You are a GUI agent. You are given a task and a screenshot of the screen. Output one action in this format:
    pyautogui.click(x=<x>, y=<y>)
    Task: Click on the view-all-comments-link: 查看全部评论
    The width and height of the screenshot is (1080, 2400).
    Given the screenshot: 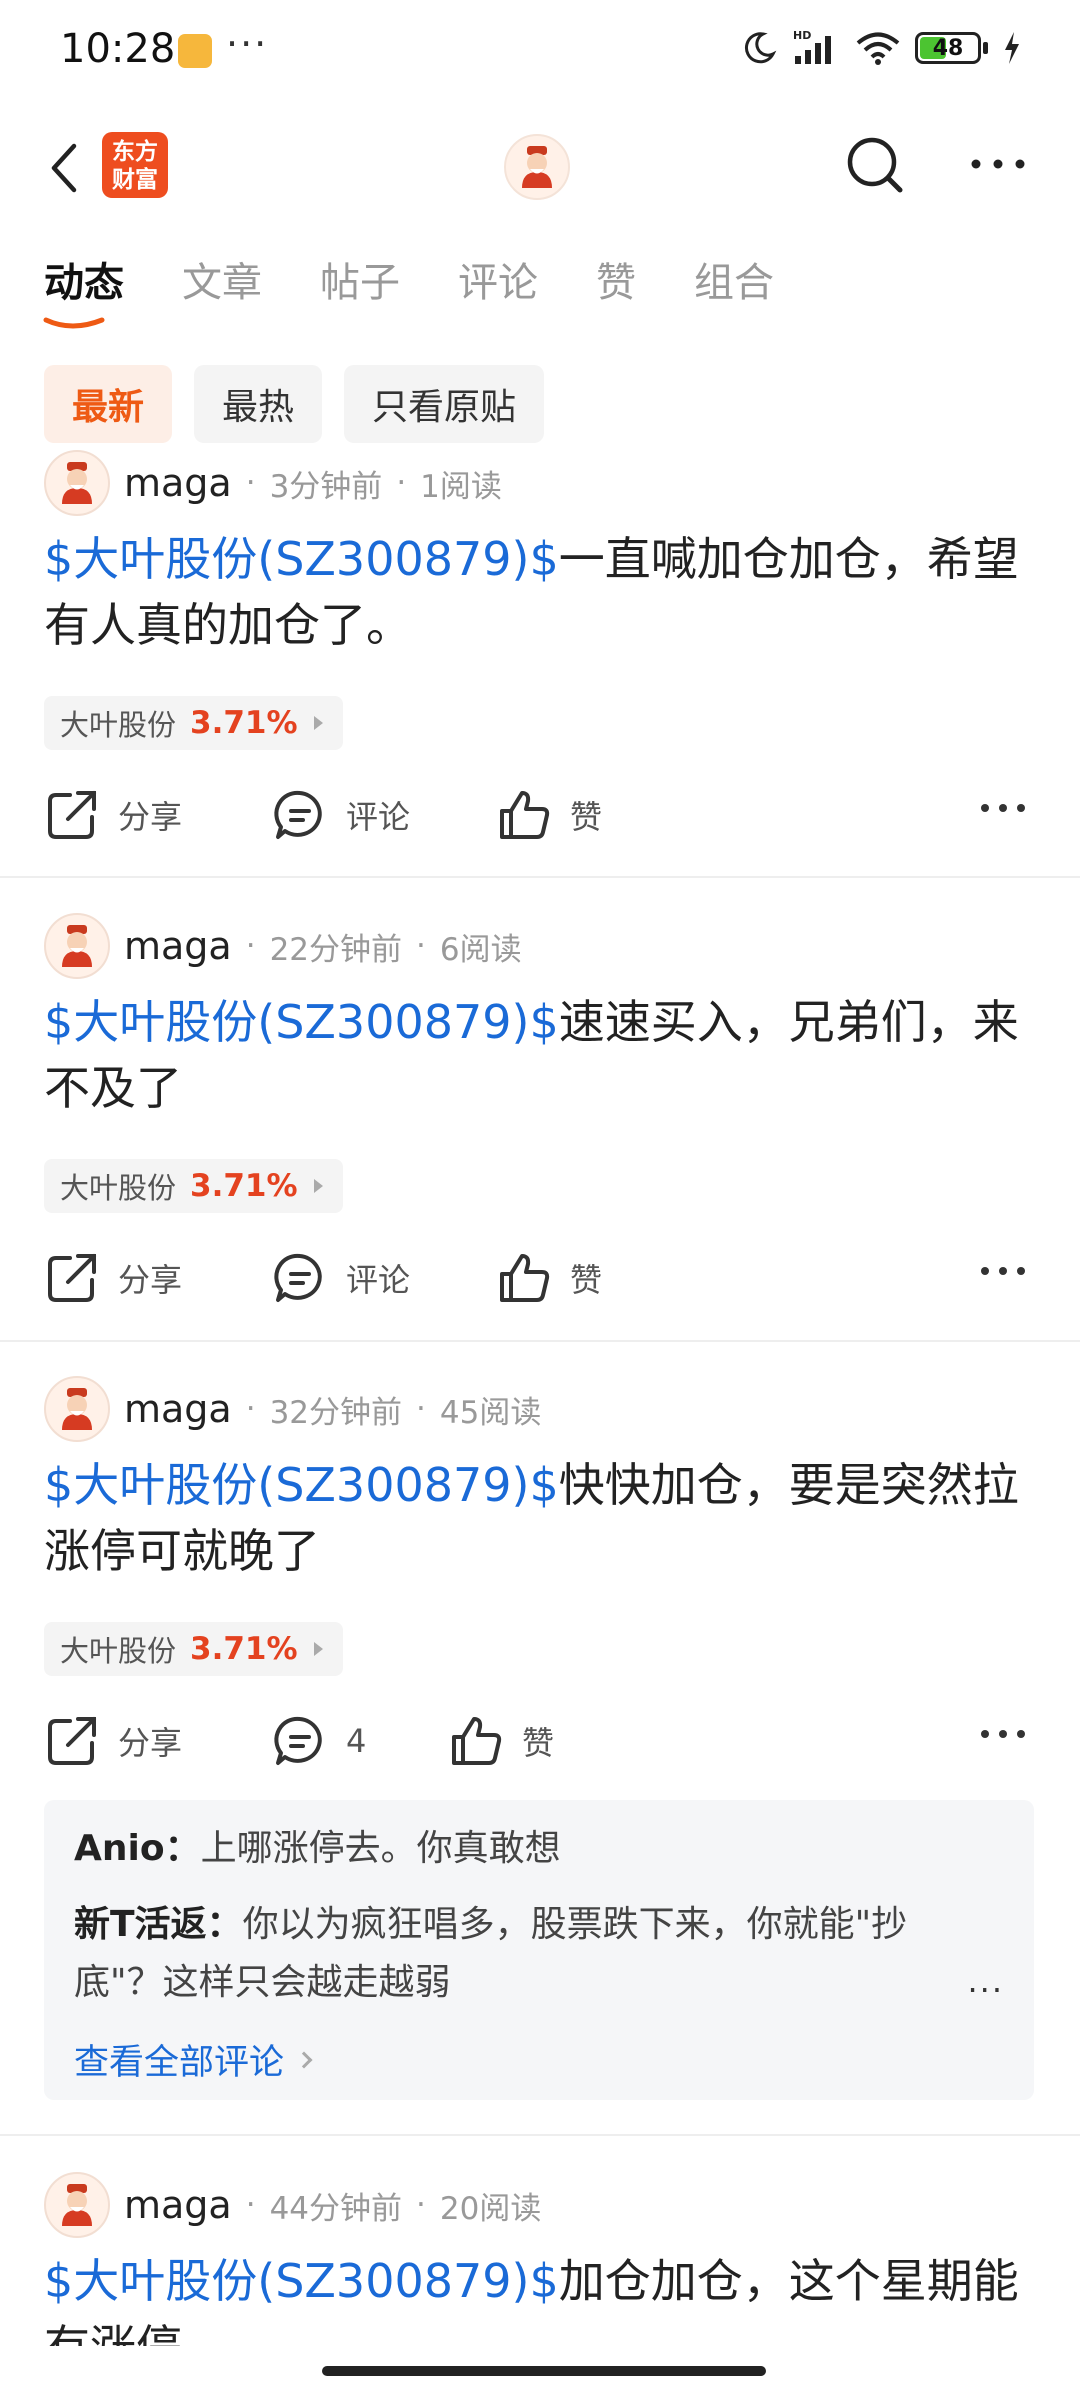 What is the action you would take?
    pyautogui.click(x=193, y=2059)
    